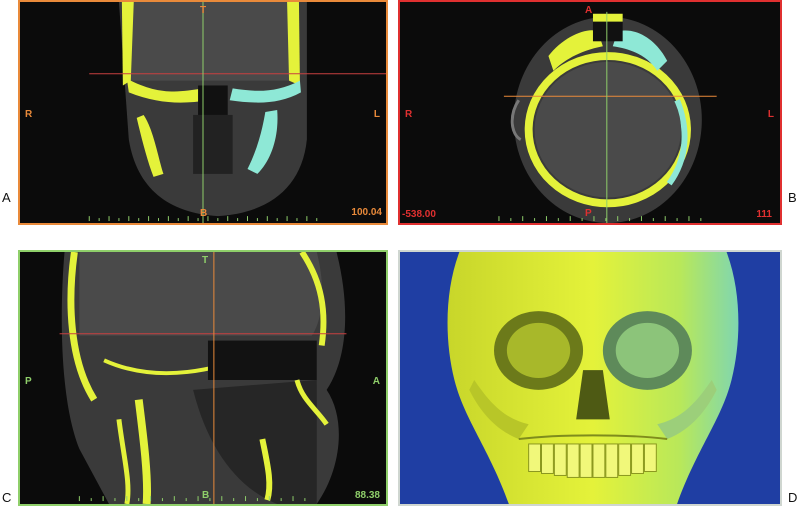 The image size is (800, 508). I want to click on panel-label-c: C, so click(7, 497).